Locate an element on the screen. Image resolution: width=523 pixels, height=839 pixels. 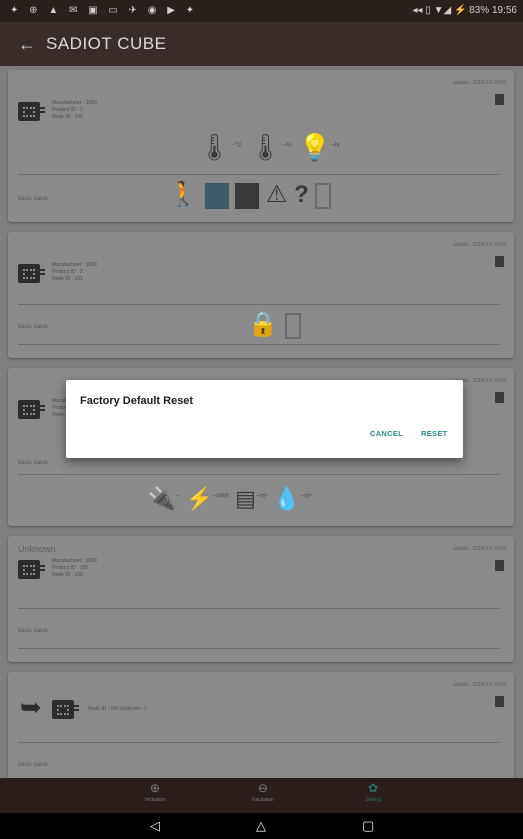
warning-icon: ⚠ is located at coordinates (276, 194).